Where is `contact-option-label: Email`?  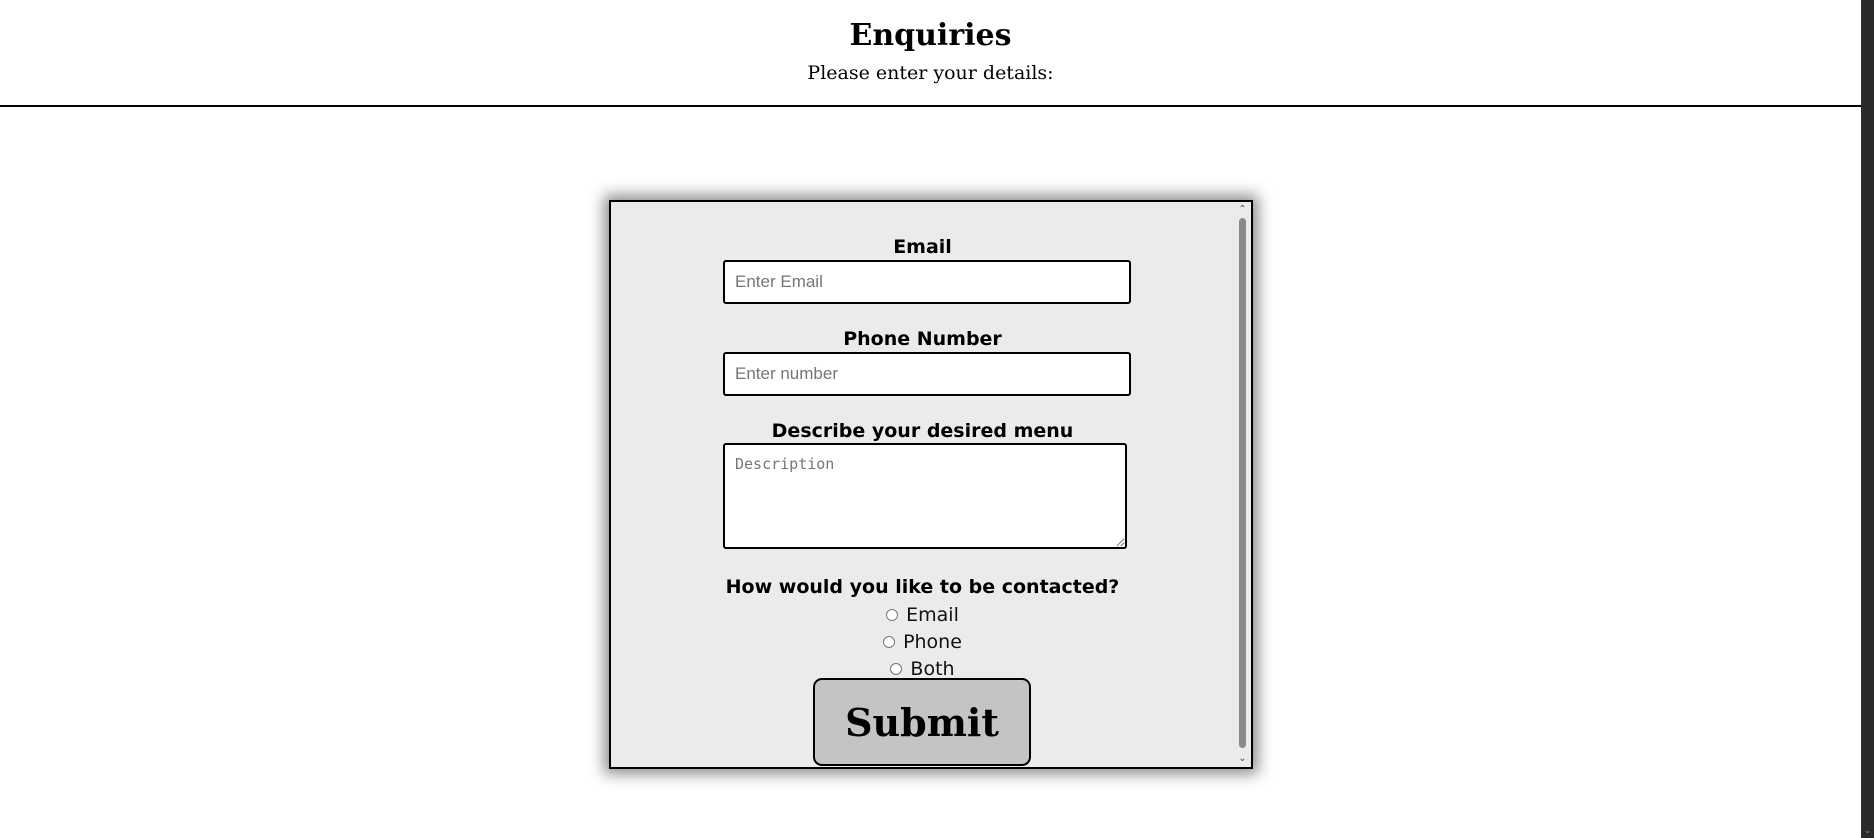 contact-option-label: Email is located at coordinates (932, 615).